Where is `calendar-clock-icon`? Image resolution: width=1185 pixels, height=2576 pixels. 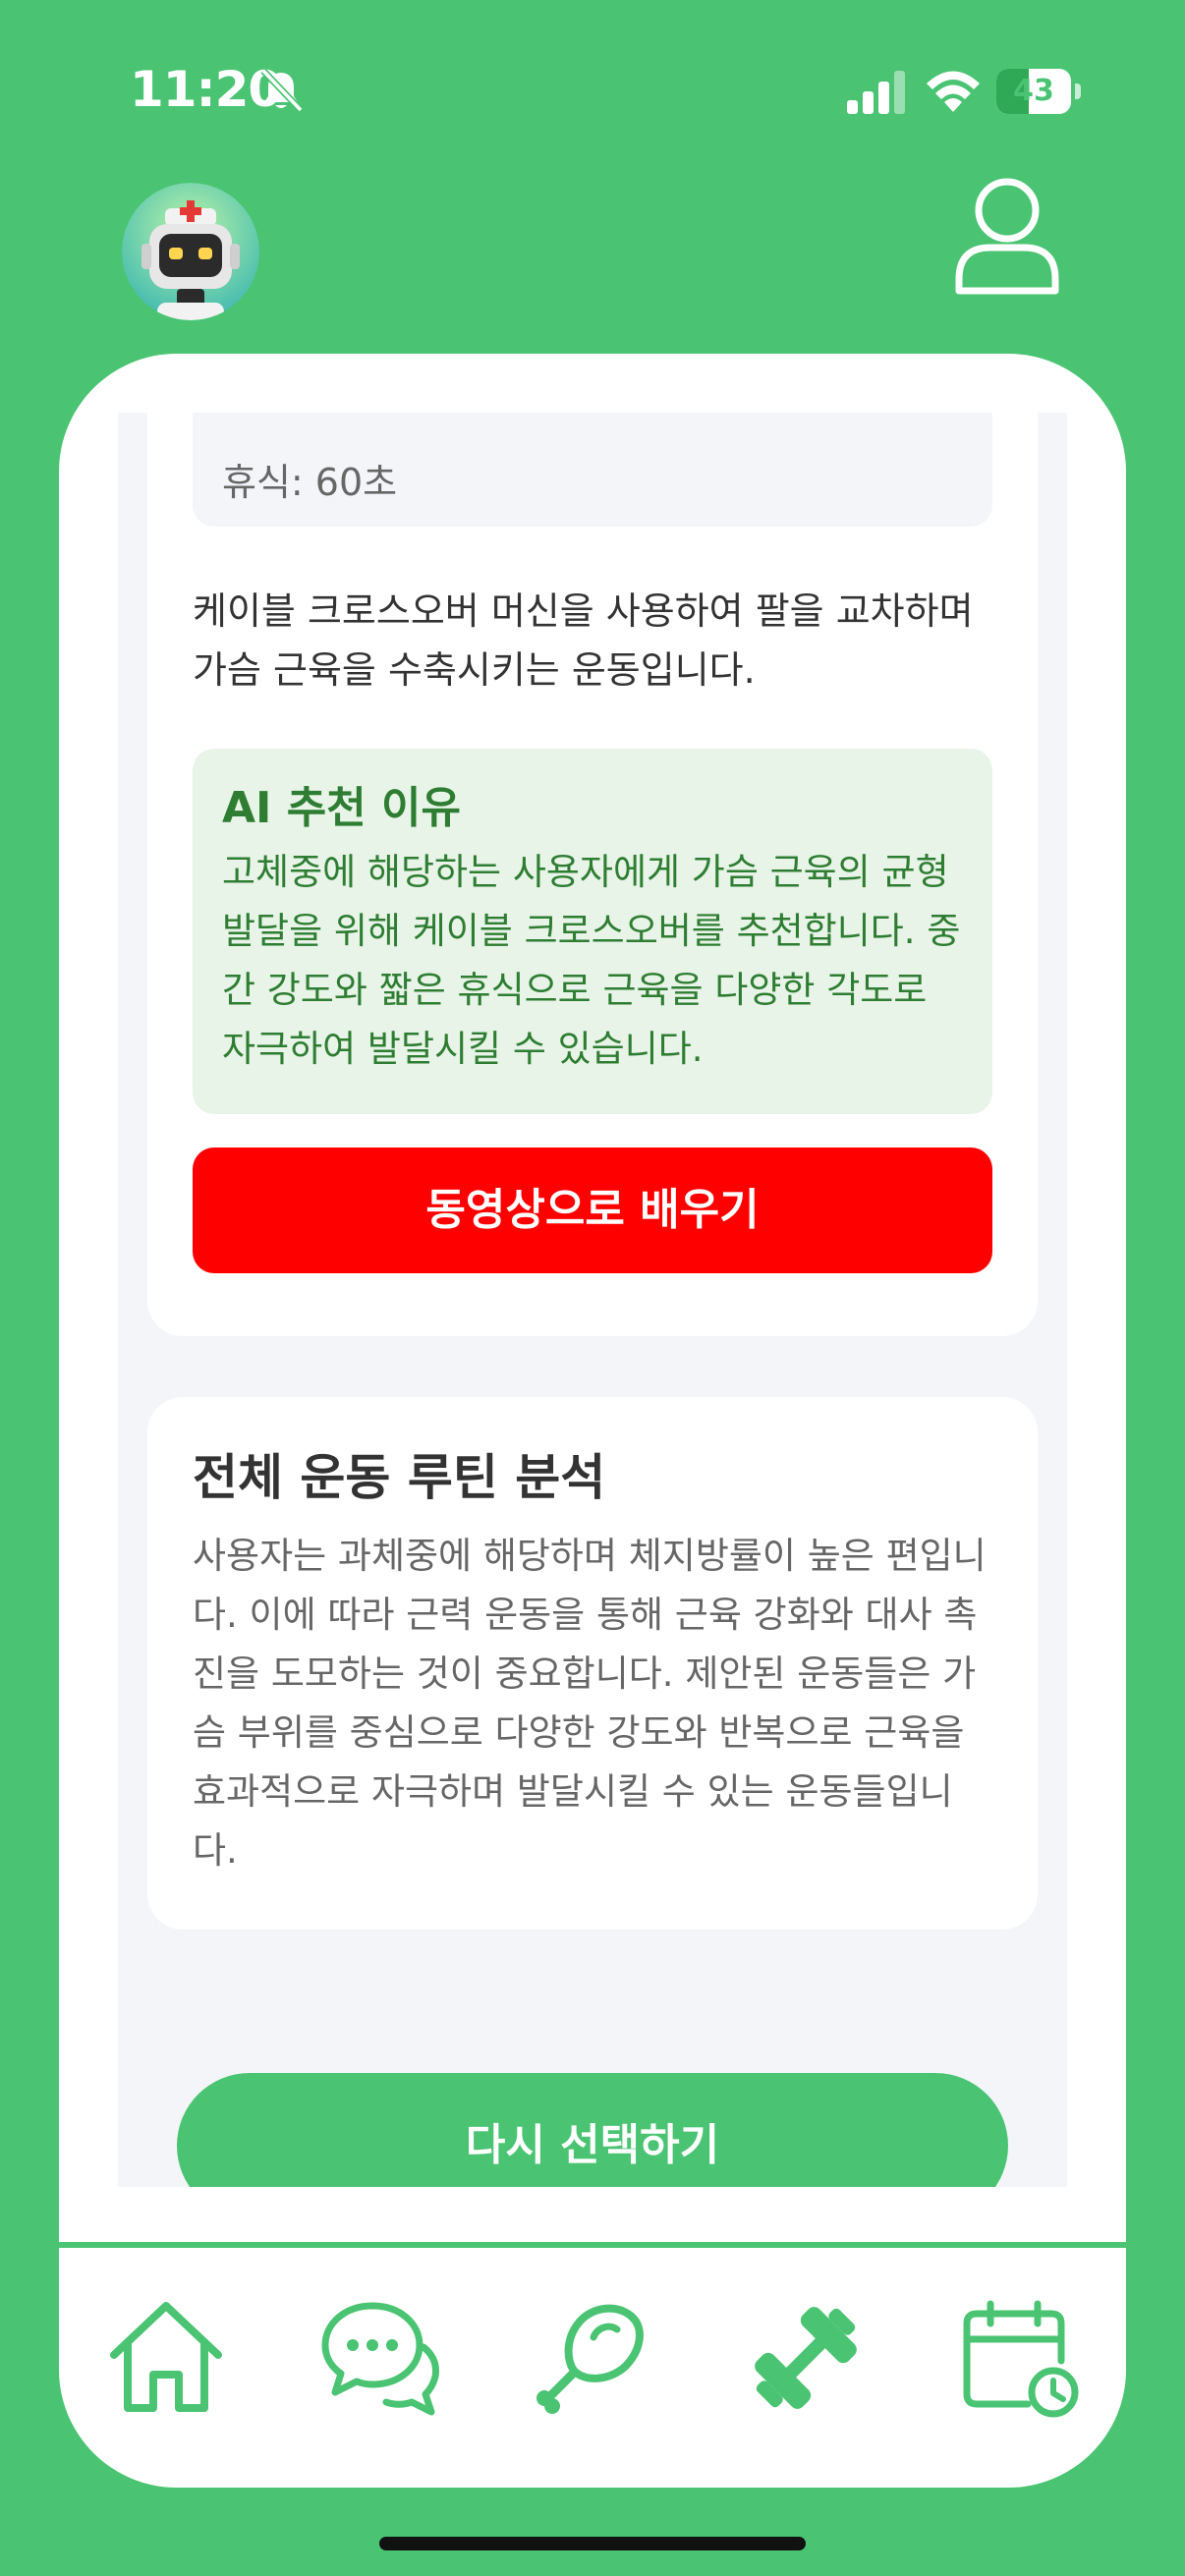 calendar-clock-icon is located at coordinates (1021, 2359).